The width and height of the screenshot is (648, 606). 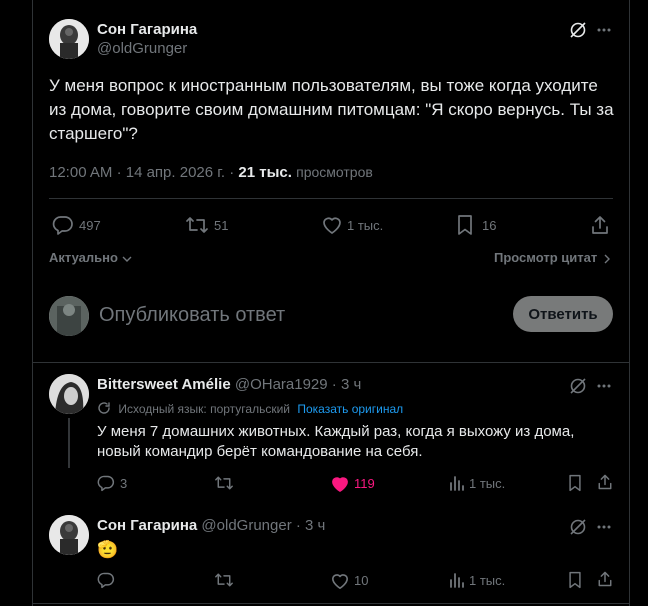 What do you see at coordinates (204, 409) in the screenshot?
I see `translation-note: Исходный язык: португальский` at bounding box center [204, 409].